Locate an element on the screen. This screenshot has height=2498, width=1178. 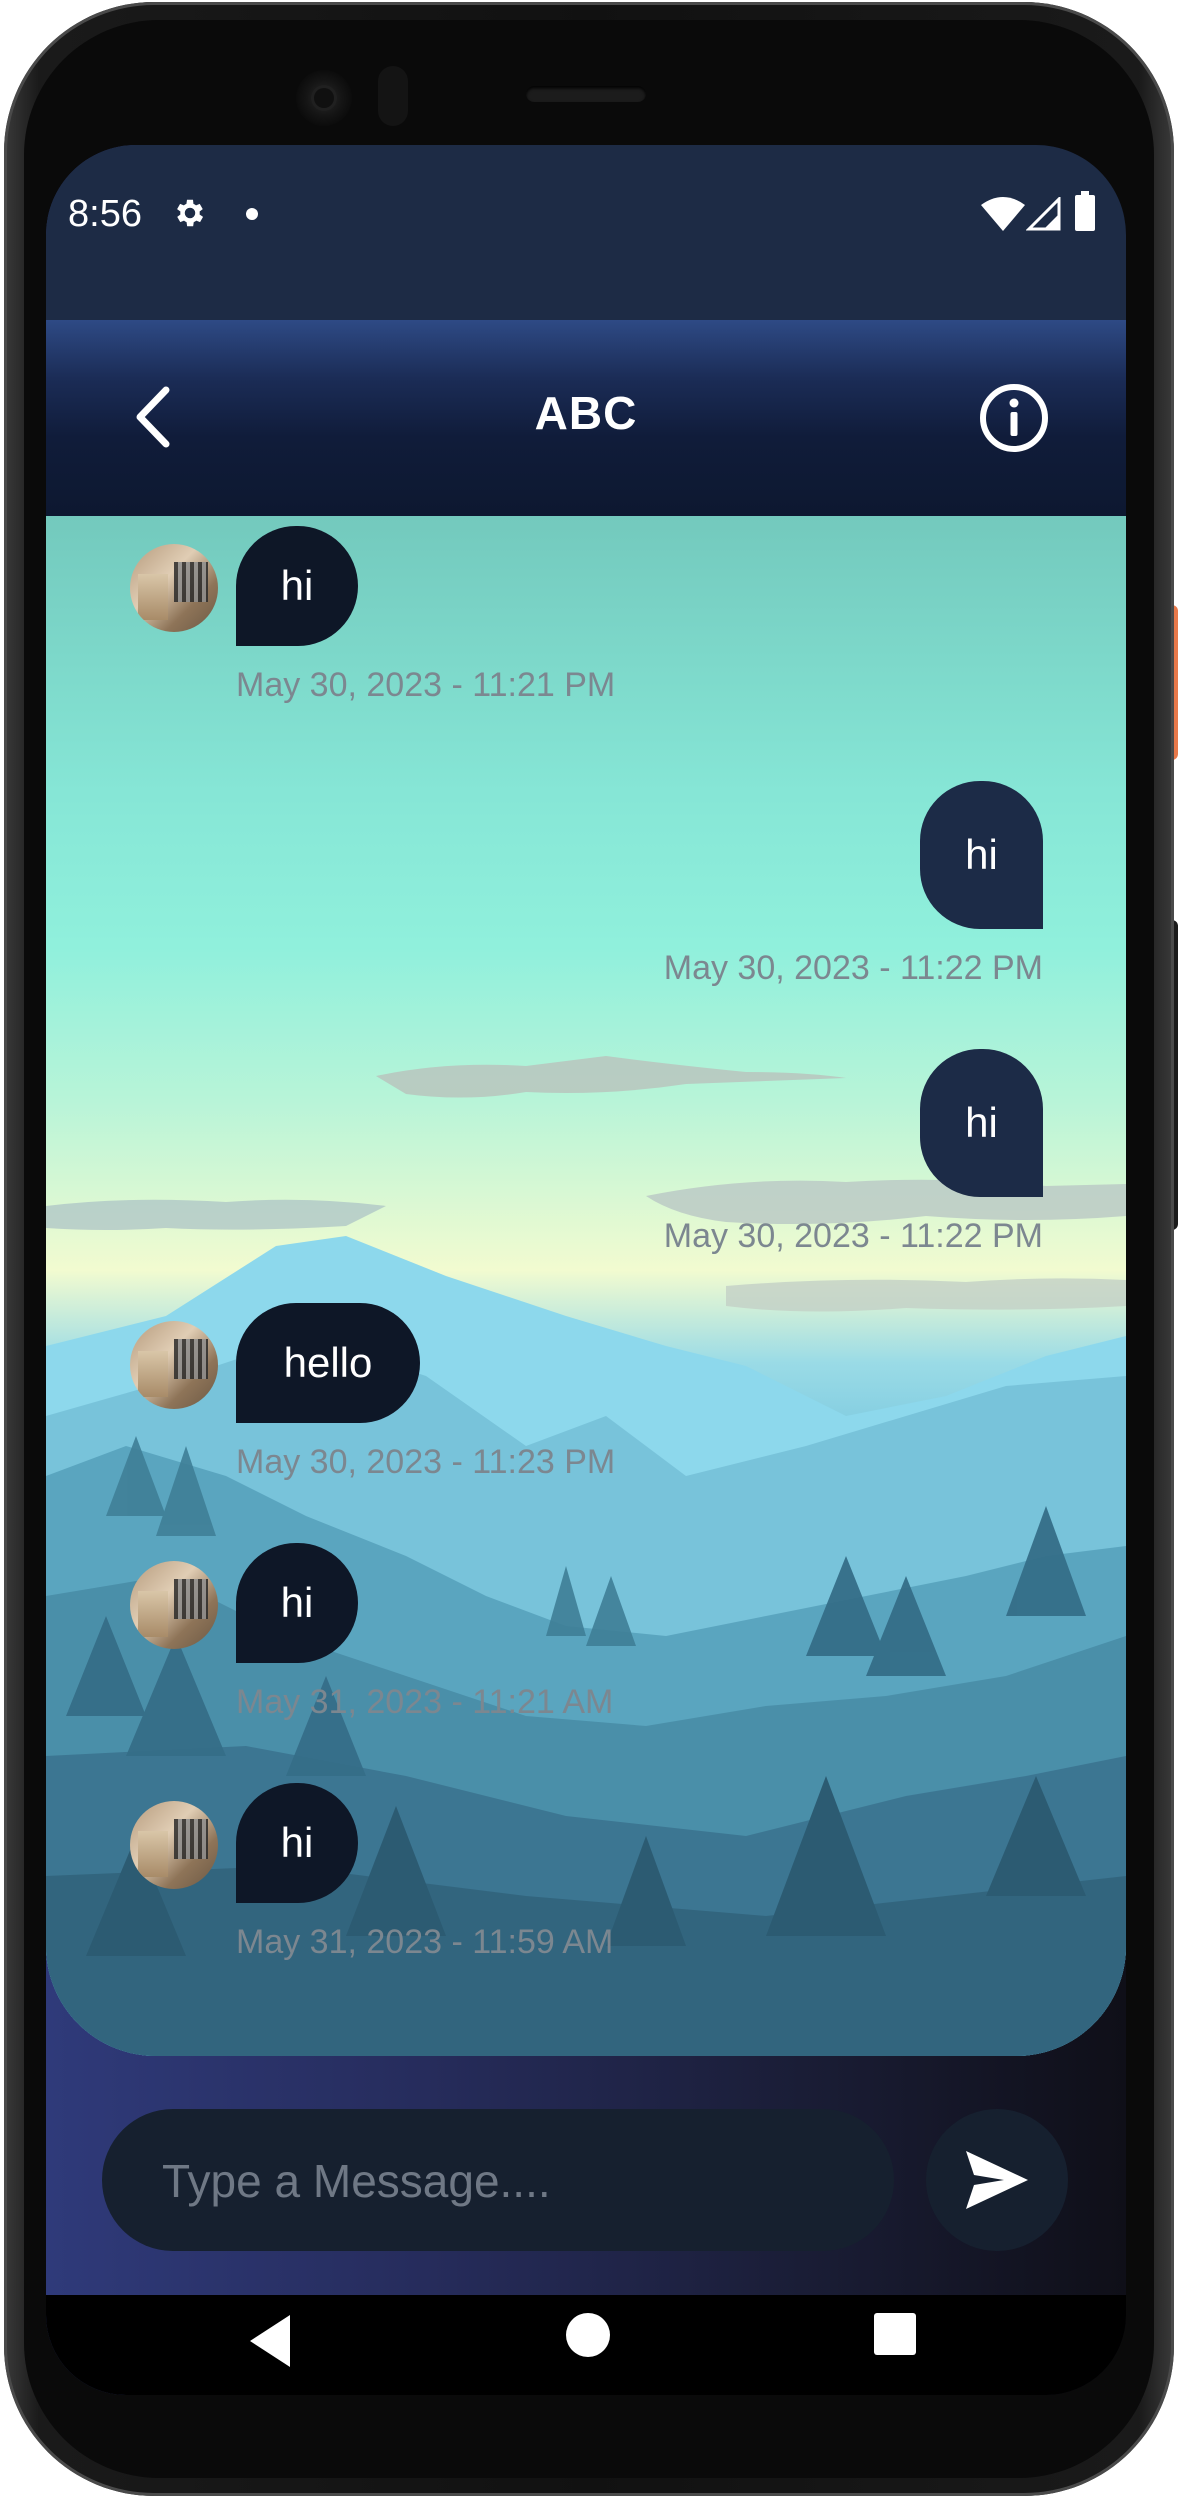
chat-title: ABC is located at coordinates (586, 413).